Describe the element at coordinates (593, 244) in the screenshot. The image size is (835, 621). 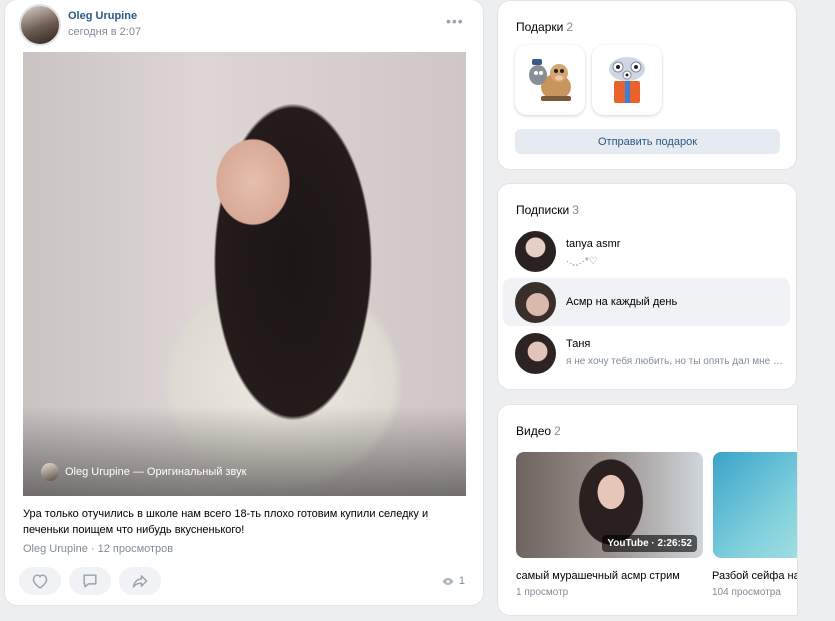
I see `subscription-name: tanya asmr` at that location.